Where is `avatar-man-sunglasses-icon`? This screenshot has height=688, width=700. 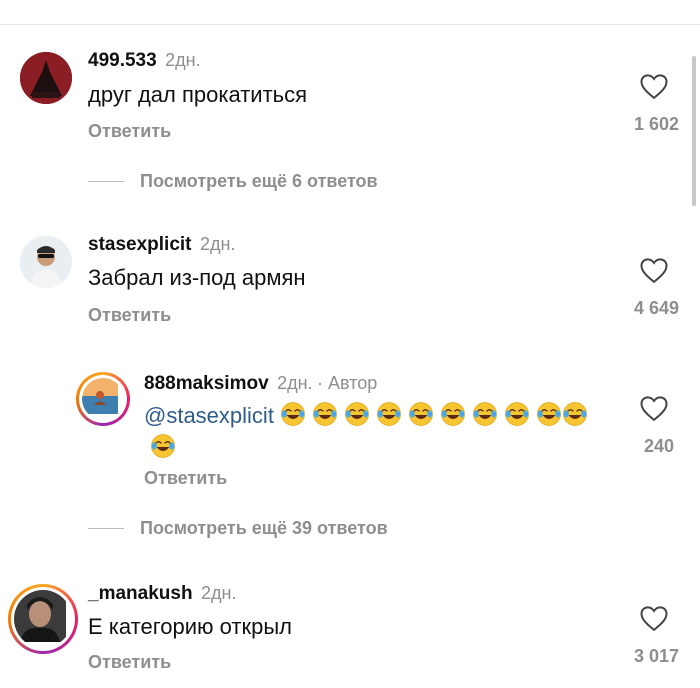 avatar-man-sunglasses-icon is located at coordinates (46, 262).